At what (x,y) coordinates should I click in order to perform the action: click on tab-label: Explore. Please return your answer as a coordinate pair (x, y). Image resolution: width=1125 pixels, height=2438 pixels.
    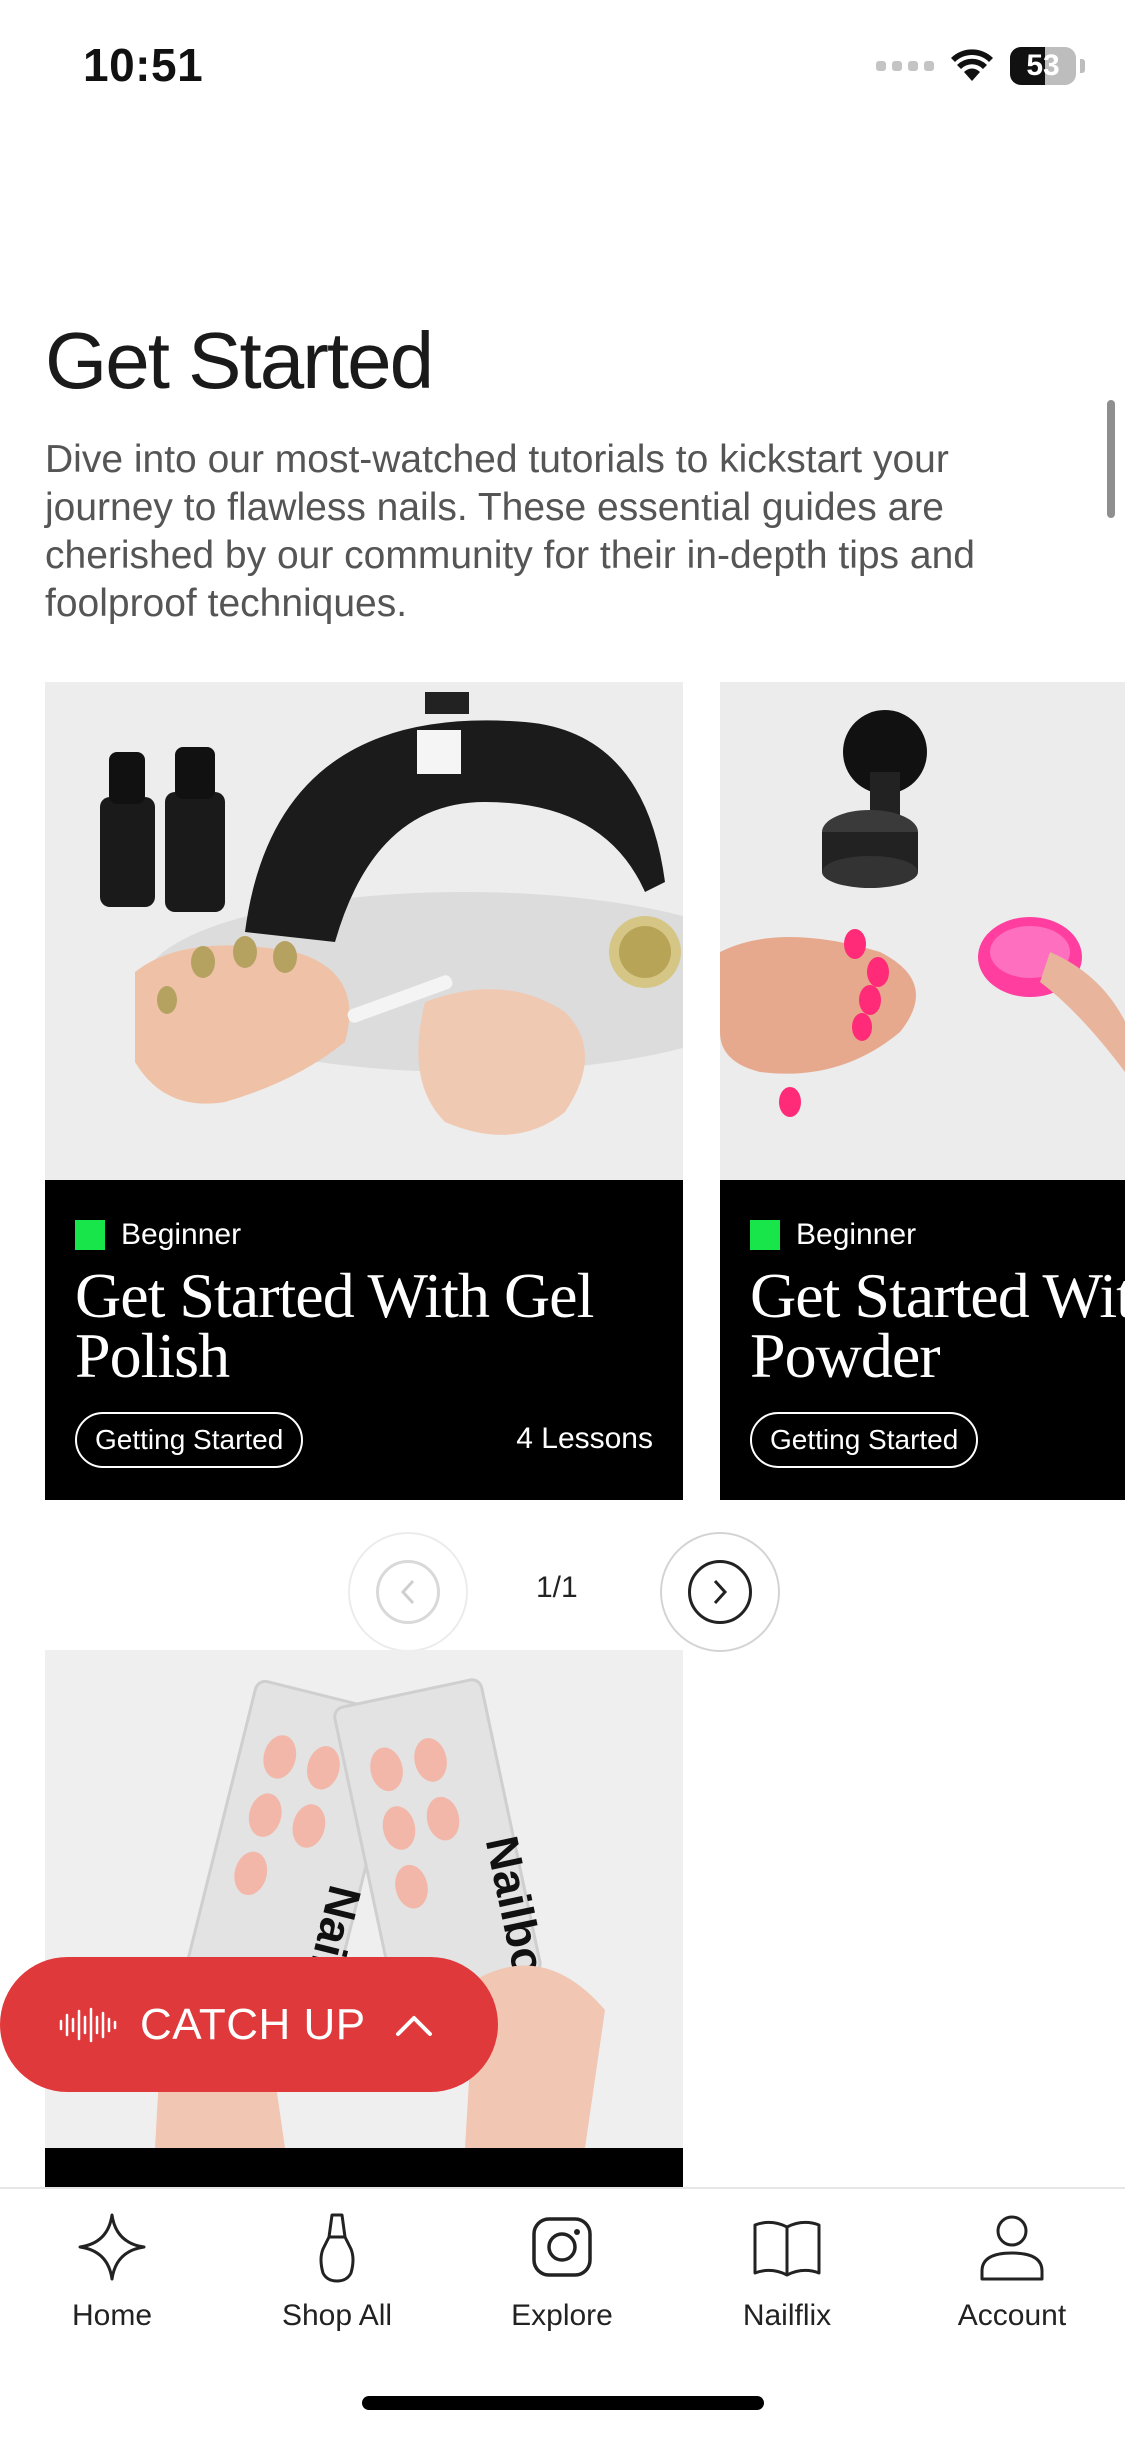
    Looking at the image, I should click on (562, 2315).